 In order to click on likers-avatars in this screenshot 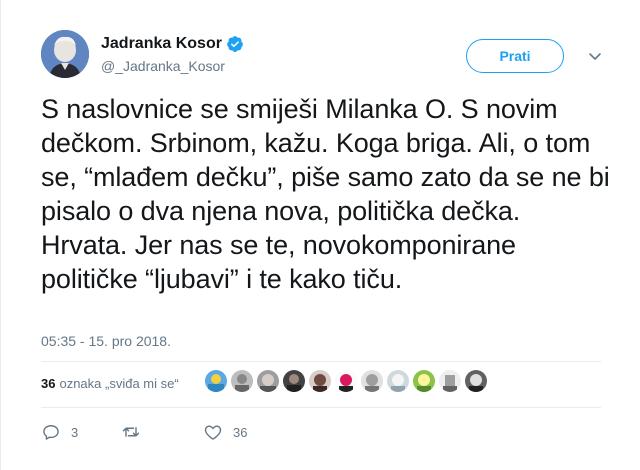, I will do `click(346, 381)`.